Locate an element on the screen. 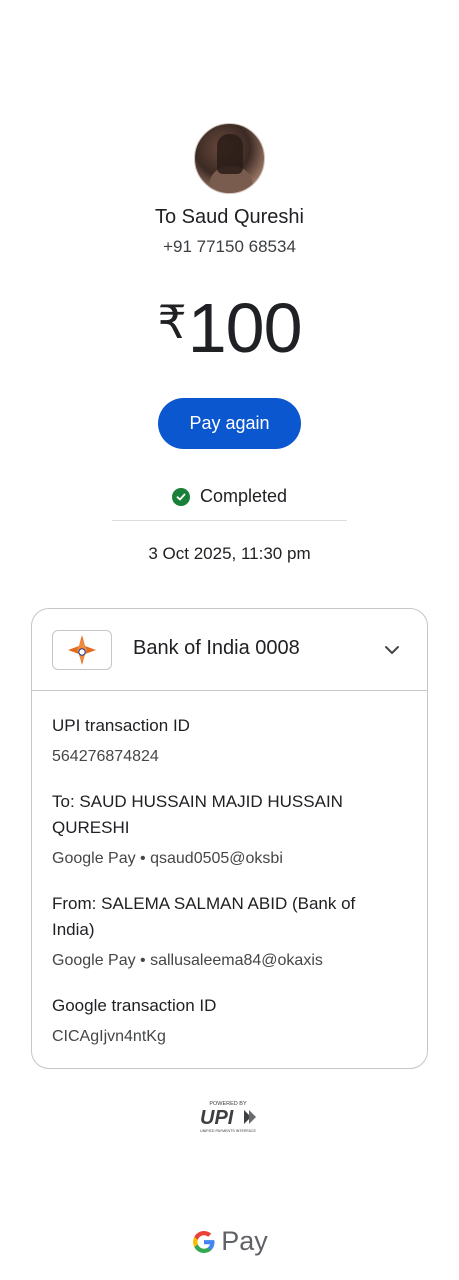 The width and height of the screenshot is (459, 1280). currency-symbol: ₹ is located at coordinates (171, 322).